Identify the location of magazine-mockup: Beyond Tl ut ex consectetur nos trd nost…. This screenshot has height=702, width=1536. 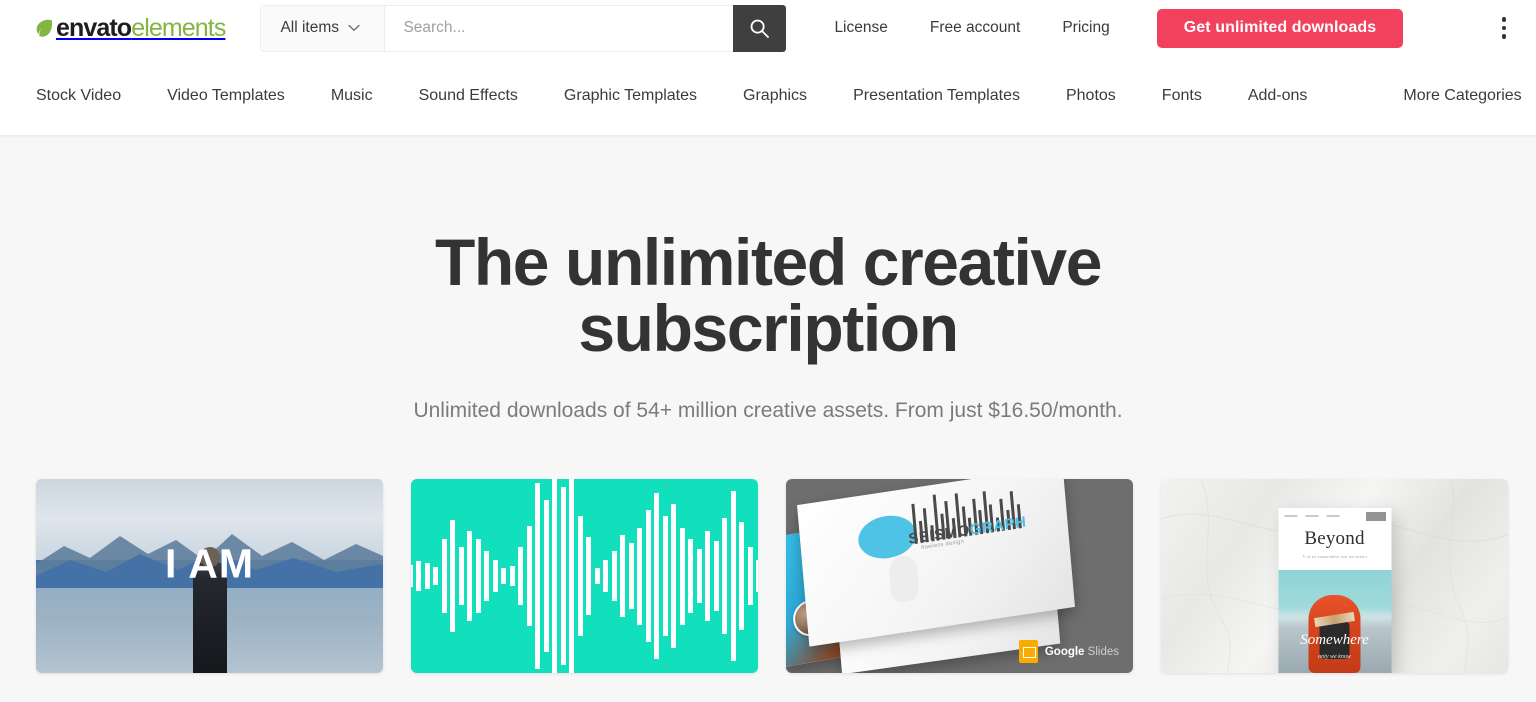
(1334, 590).